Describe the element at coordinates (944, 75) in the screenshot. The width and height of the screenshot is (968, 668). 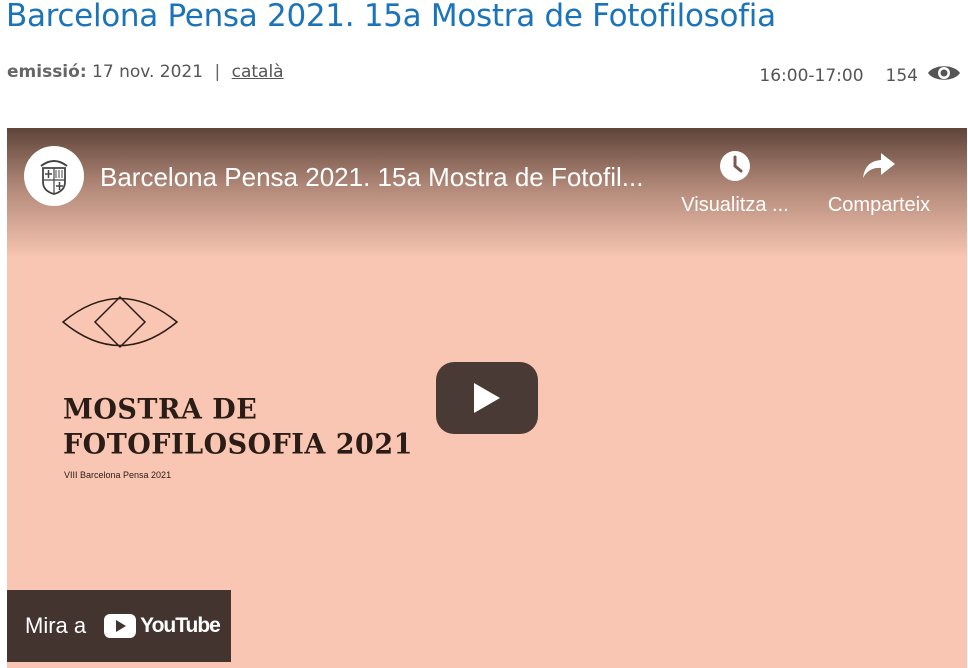
I see `eye-icon` at that location.